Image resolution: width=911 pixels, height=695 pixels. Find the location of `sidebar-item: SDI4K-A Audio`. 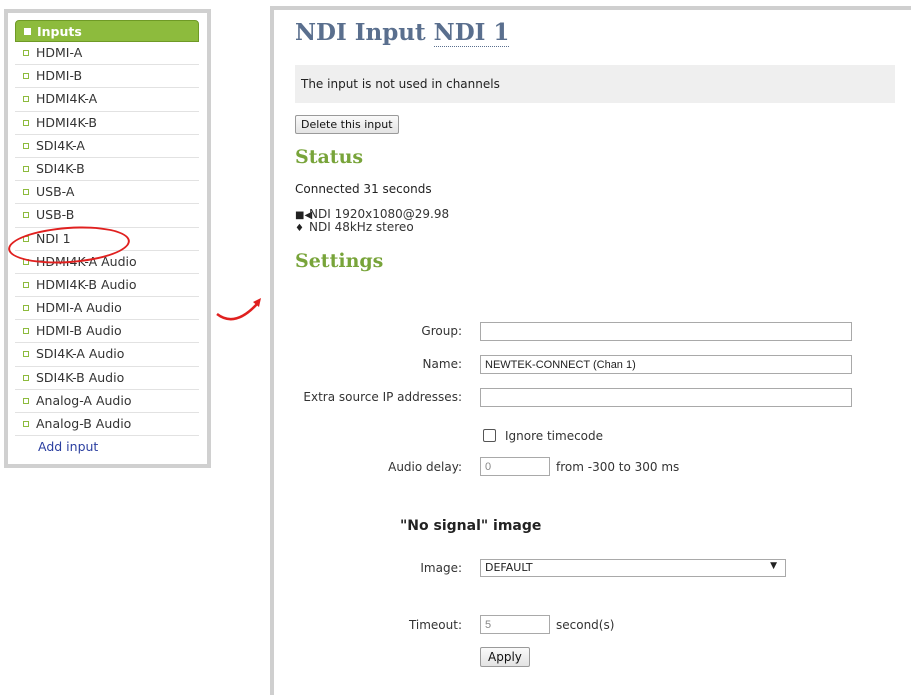

sidebar-item: SDI4K-A Audio is located at coordinates (107, 355).